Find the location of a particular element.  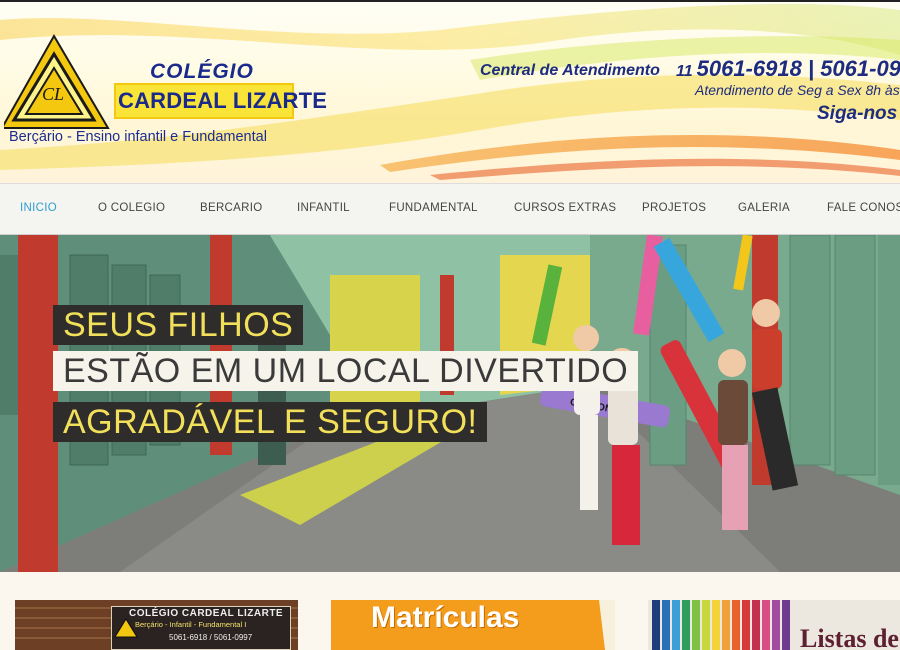

nav-item-inicio: INICIO is located at coordinates (38, 208).